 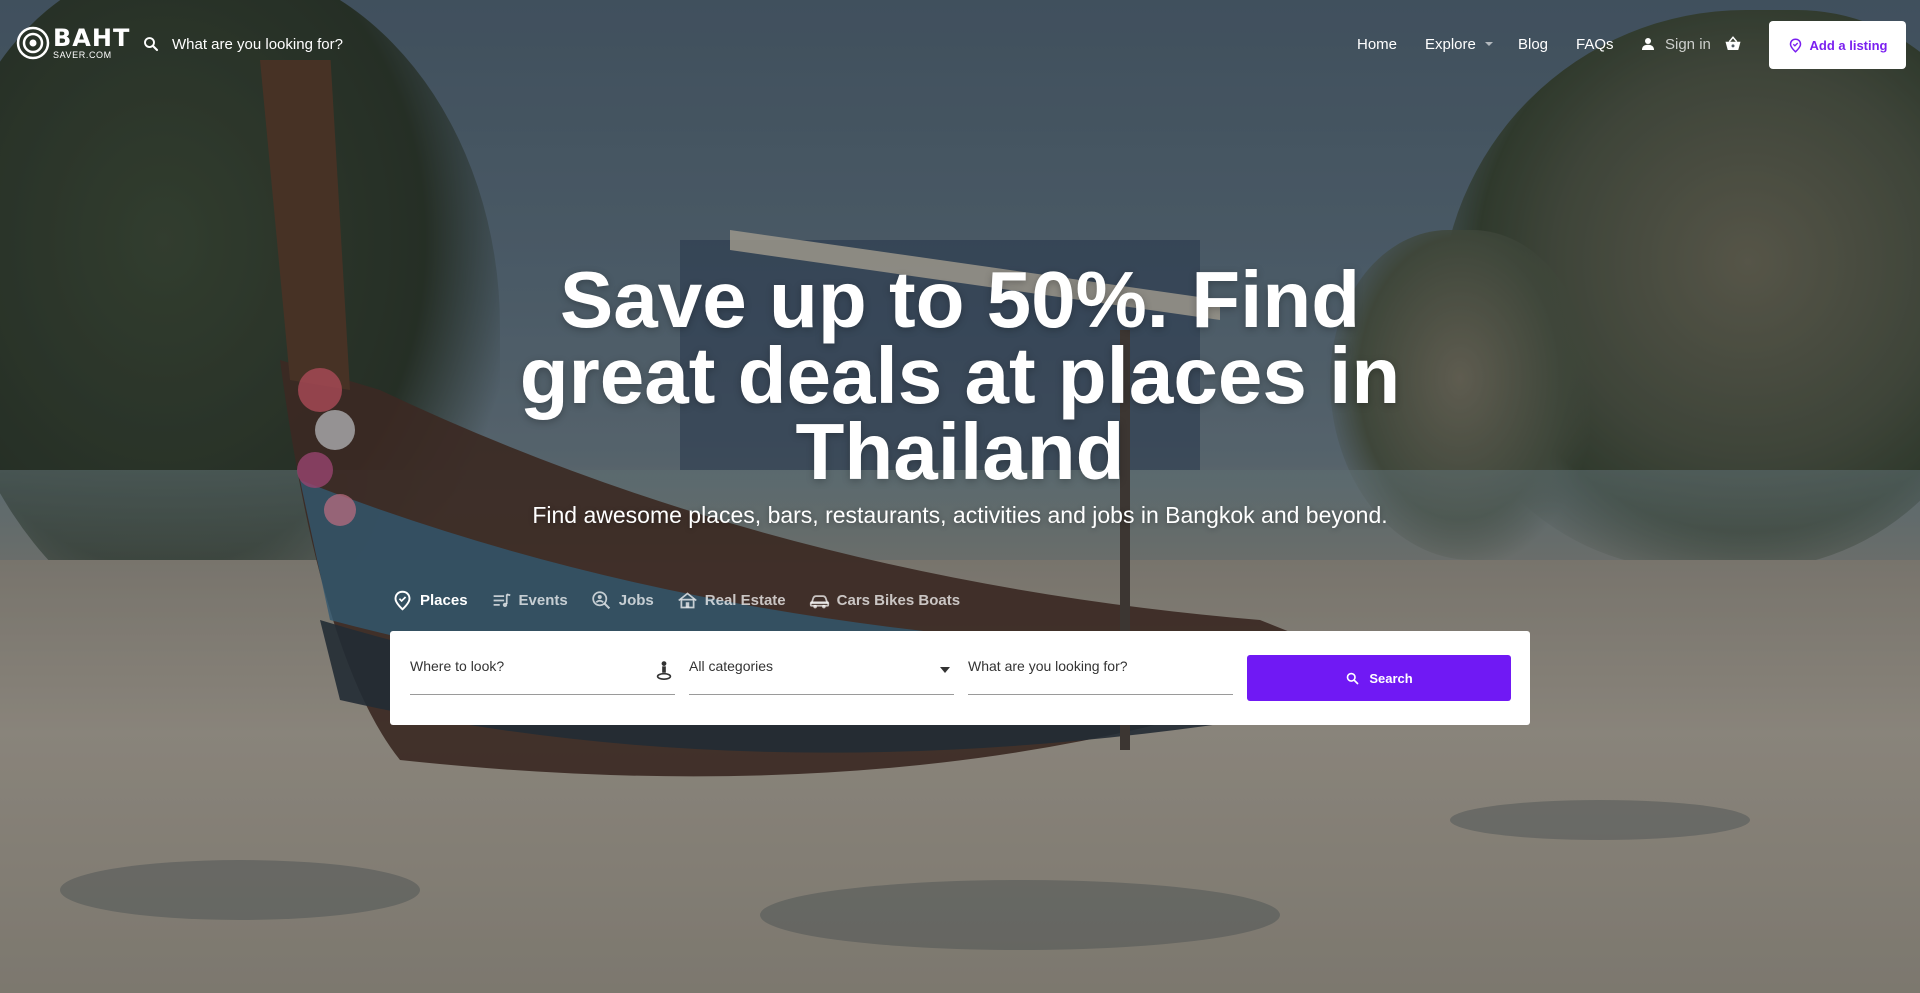 I want to click on where-field, so click(x=542, y=675).